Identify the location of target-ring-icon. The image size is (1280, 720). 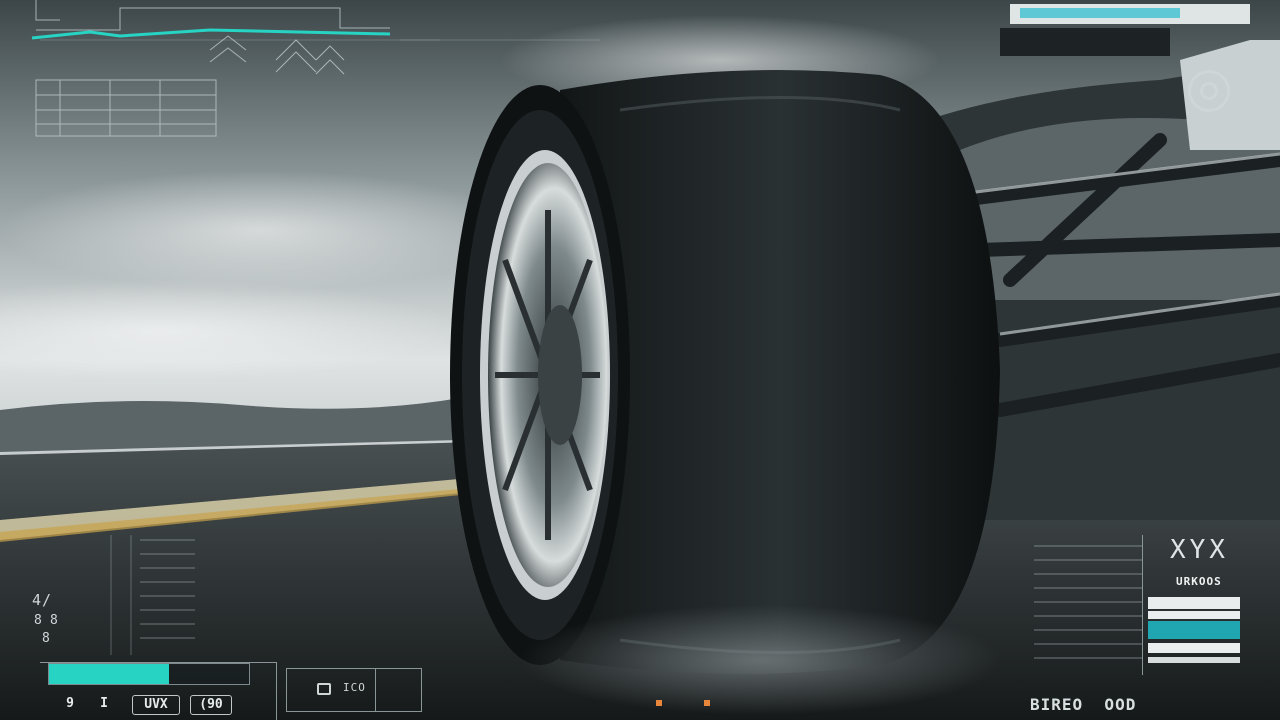
(1209, 91).